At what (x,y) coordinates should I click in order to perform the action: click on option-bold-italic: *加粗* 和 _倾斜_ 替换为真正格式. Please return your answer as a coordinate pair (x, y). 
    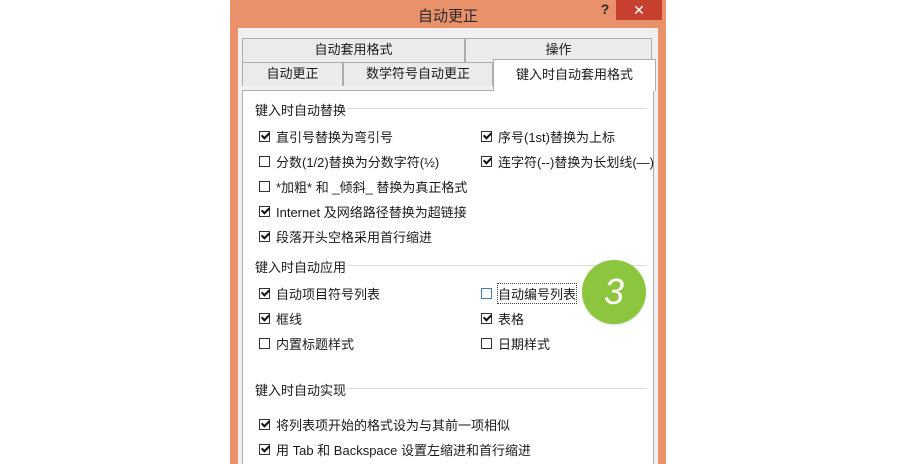
    Looking at the image, I should click on (363, 186).